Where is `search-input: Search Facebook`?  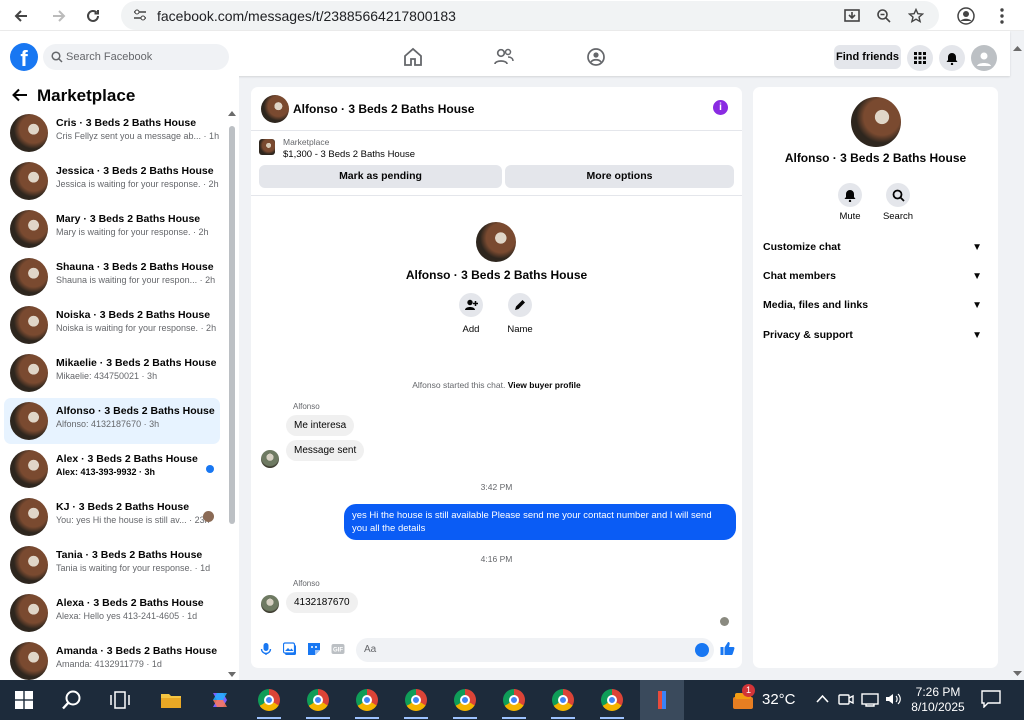
search-input: Search Facebook is located at coordinates (136, 57).